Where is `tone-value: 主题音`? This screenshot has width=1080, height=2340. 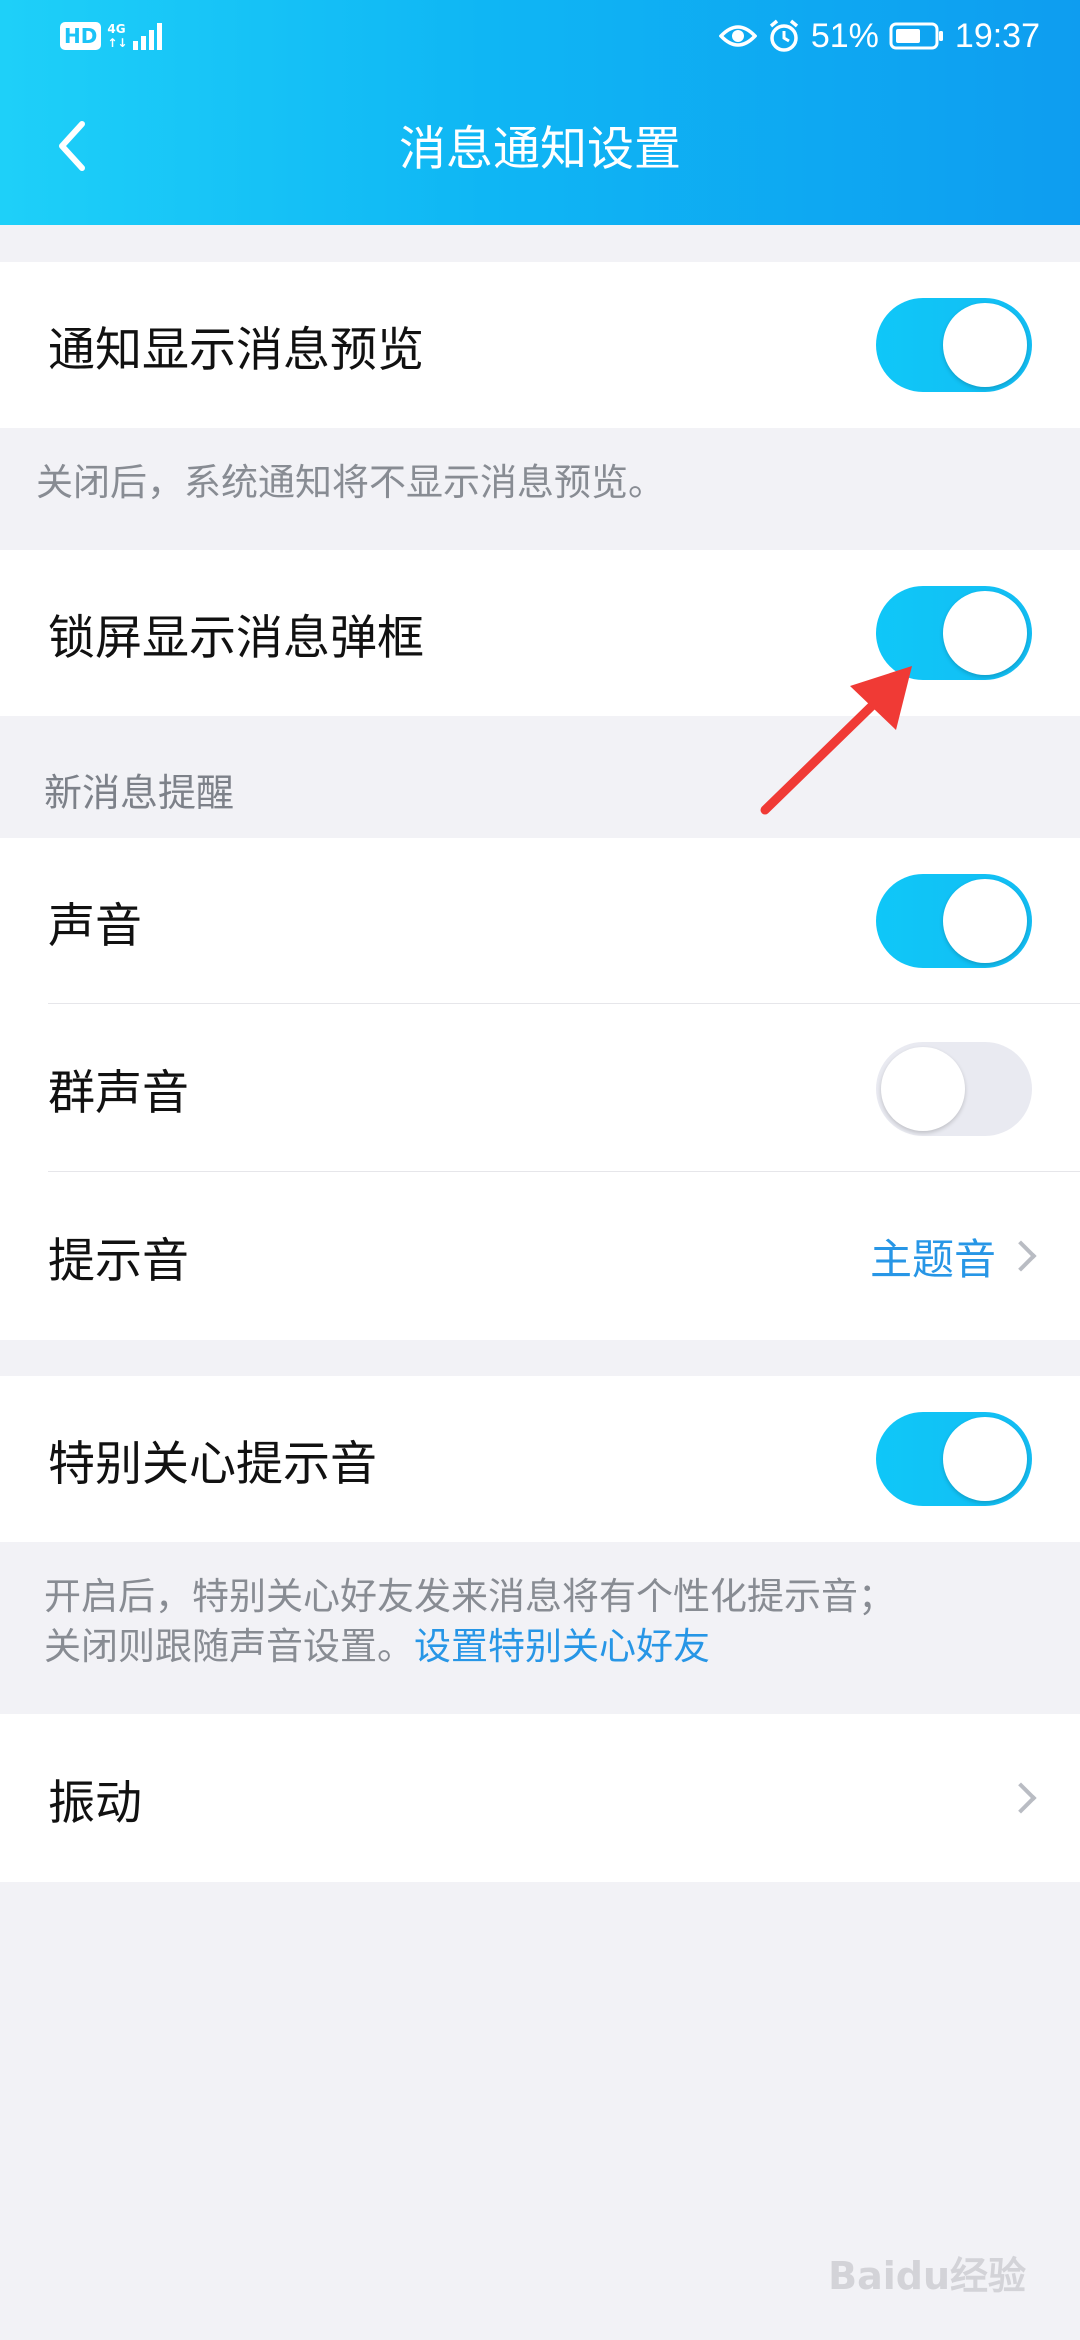 tone-value: 主题音 is located at coordinates (953, 1256).